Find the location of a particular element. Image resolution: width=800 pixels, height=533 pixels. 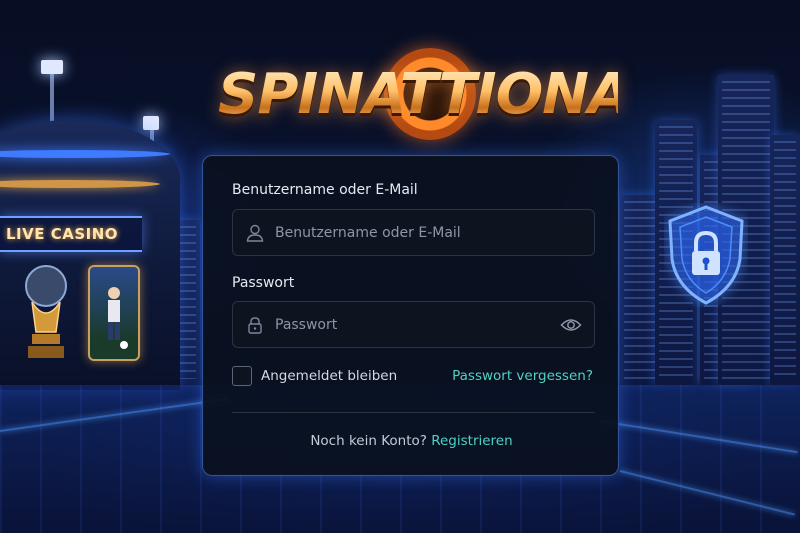

brand-logo: SPINATTIONAL is located at coordinates (442, 92).